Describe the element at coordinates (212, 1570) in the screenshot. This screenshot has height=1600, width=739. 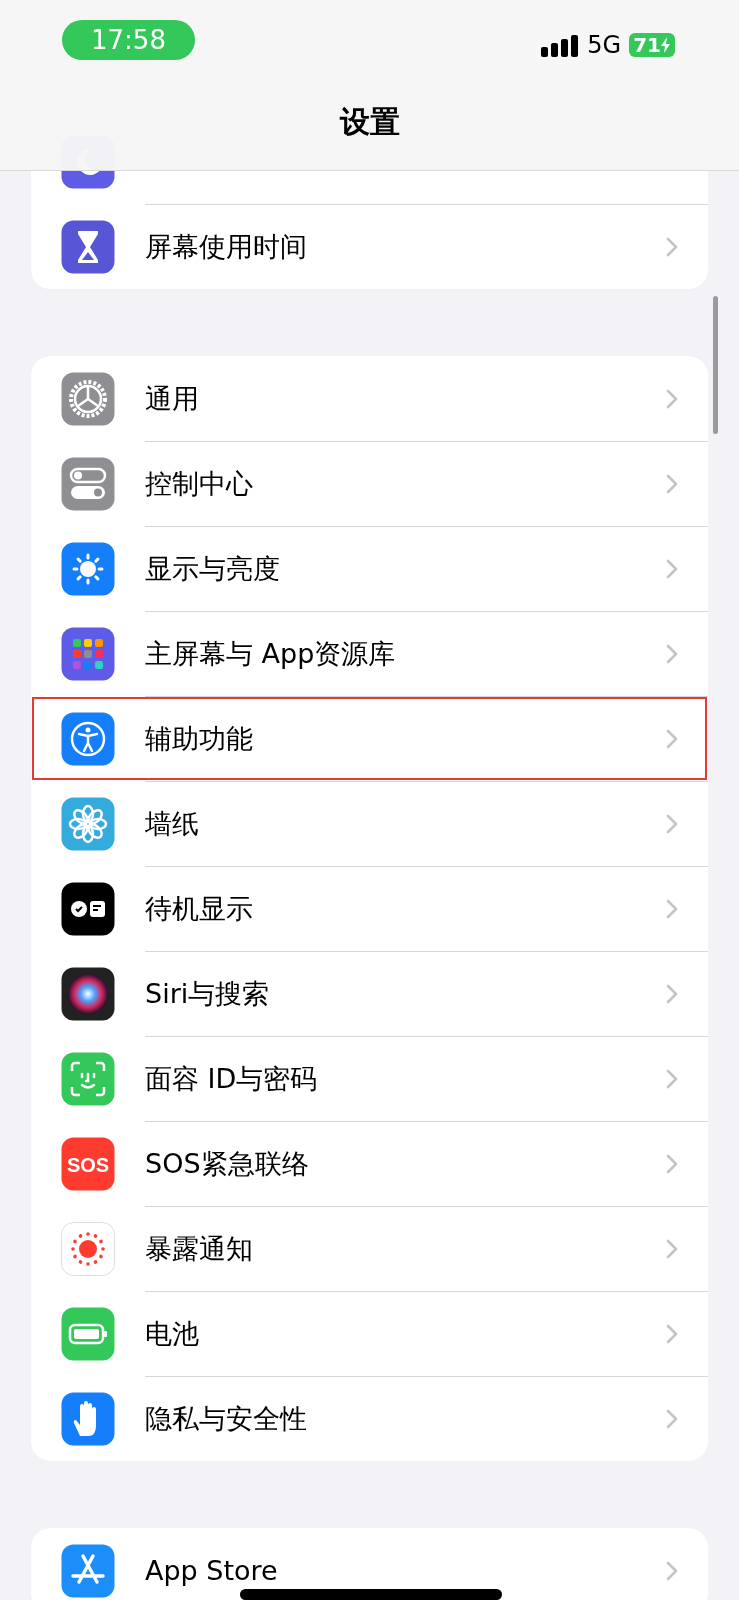
I see `row-label: App Store` at that location.